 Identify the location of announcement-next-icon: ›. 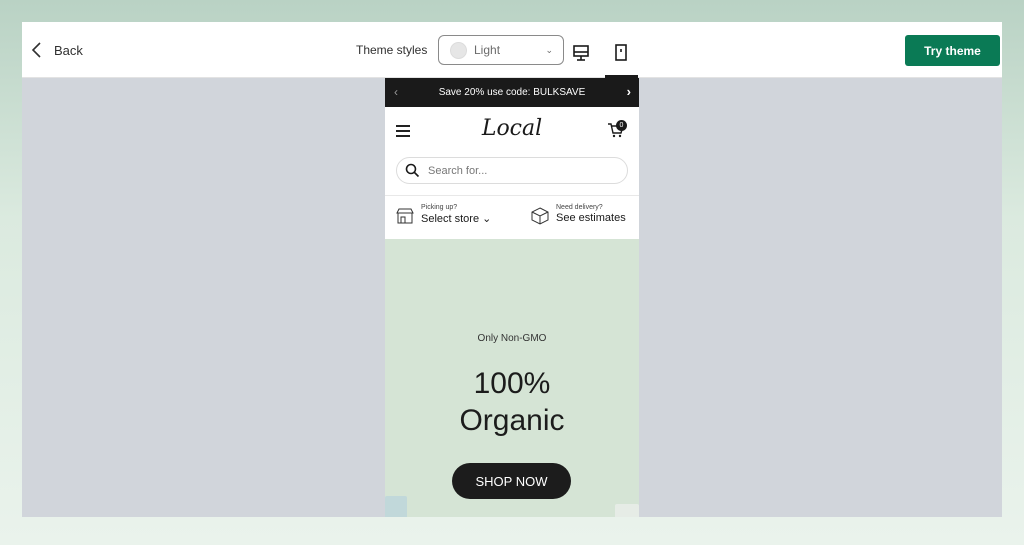
(629, 91).